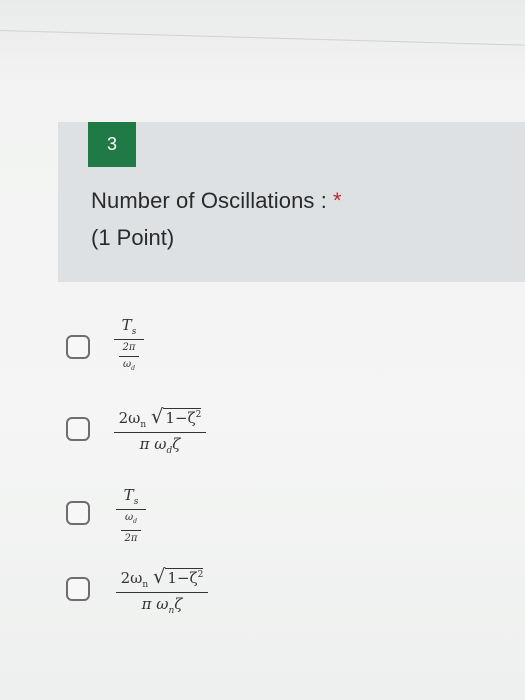  Describe the element at coordinates (78, 347) in the screenshot. I see `option-1-checkbox` at that location.